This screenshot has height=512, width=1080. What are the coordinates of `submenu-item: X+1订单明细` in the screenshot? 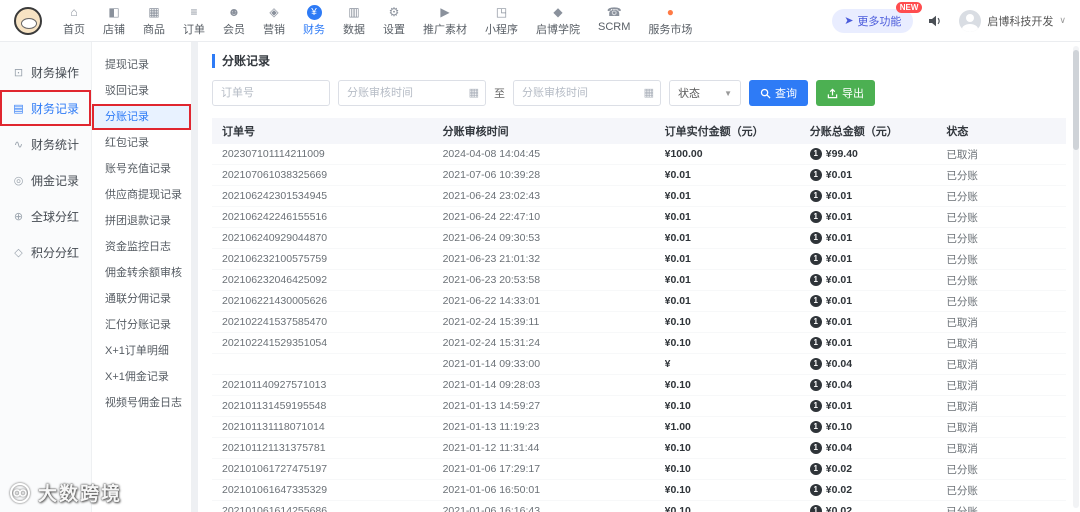 It's located at (141, 351).